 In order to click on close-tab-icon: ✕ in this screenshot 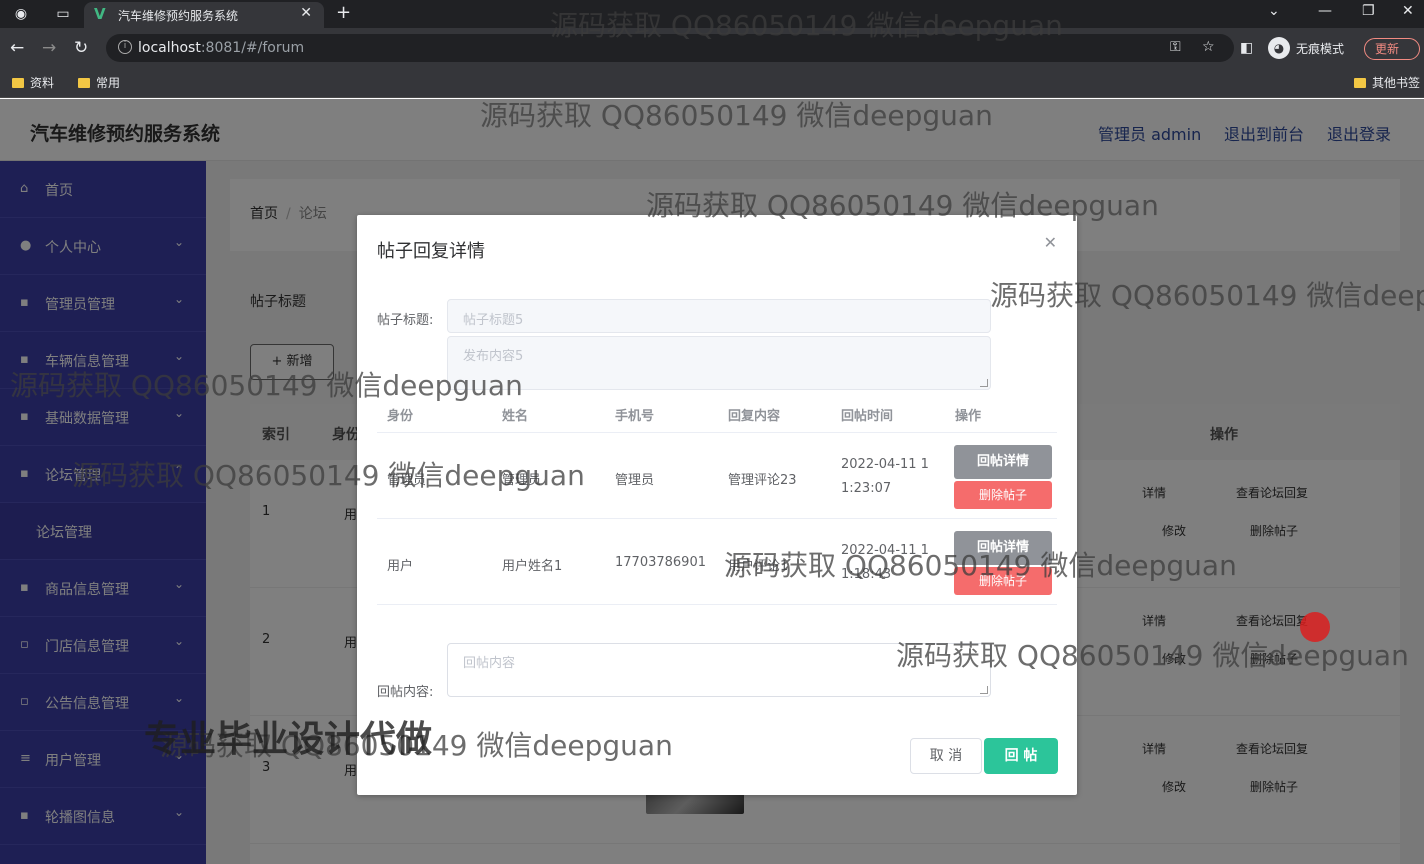, I will do `click(306, 13)`.